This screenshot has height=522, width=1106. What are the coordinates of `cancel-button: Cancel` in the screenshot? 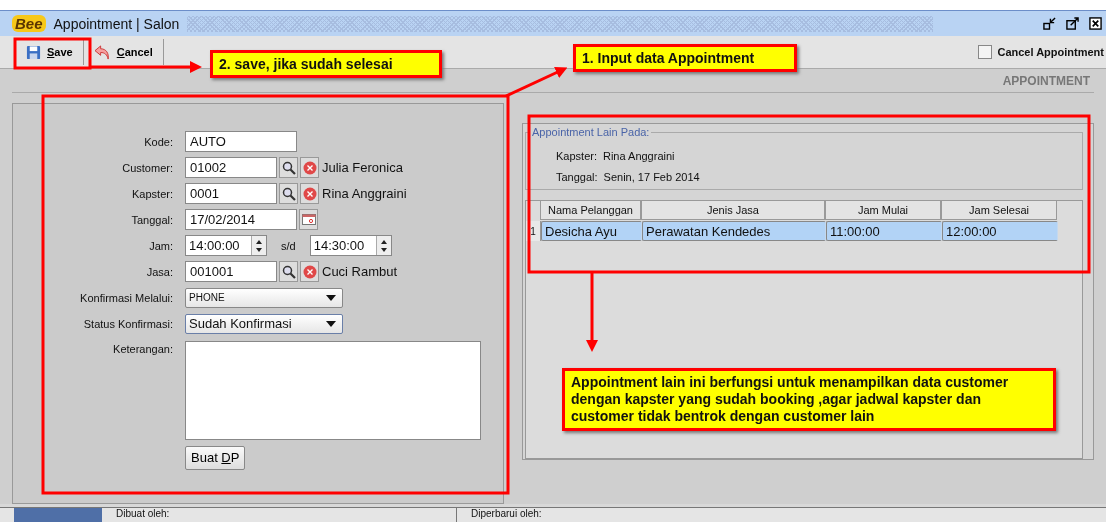 It's located at (123, 52).